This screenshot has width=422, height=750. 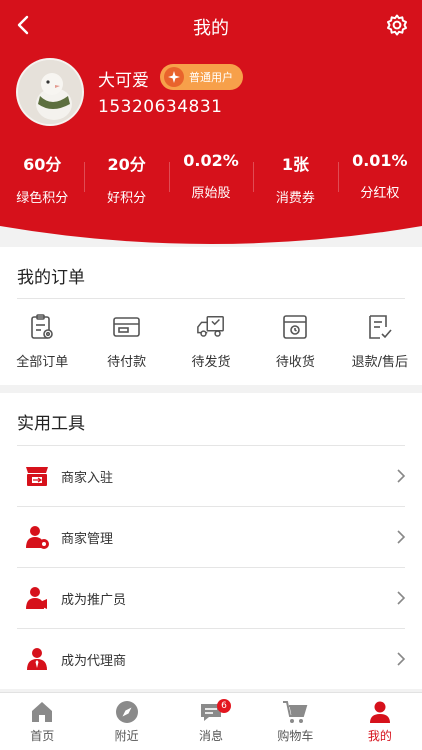 What do you see at coordinates (51, 424) in the screenshot?
I see `tools-title: 实用工具` at bounding box center [51, 424].